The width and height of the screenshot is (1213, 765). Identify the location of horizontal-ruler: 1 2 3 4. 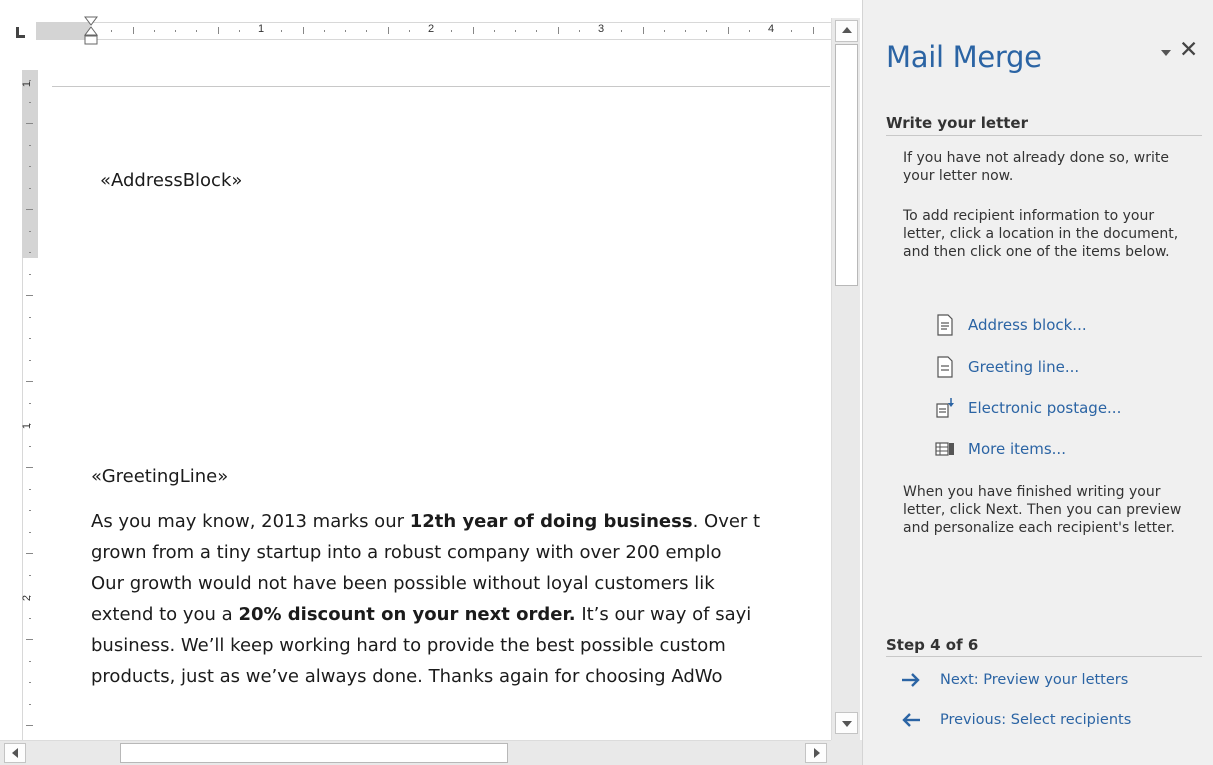
(433, 32).